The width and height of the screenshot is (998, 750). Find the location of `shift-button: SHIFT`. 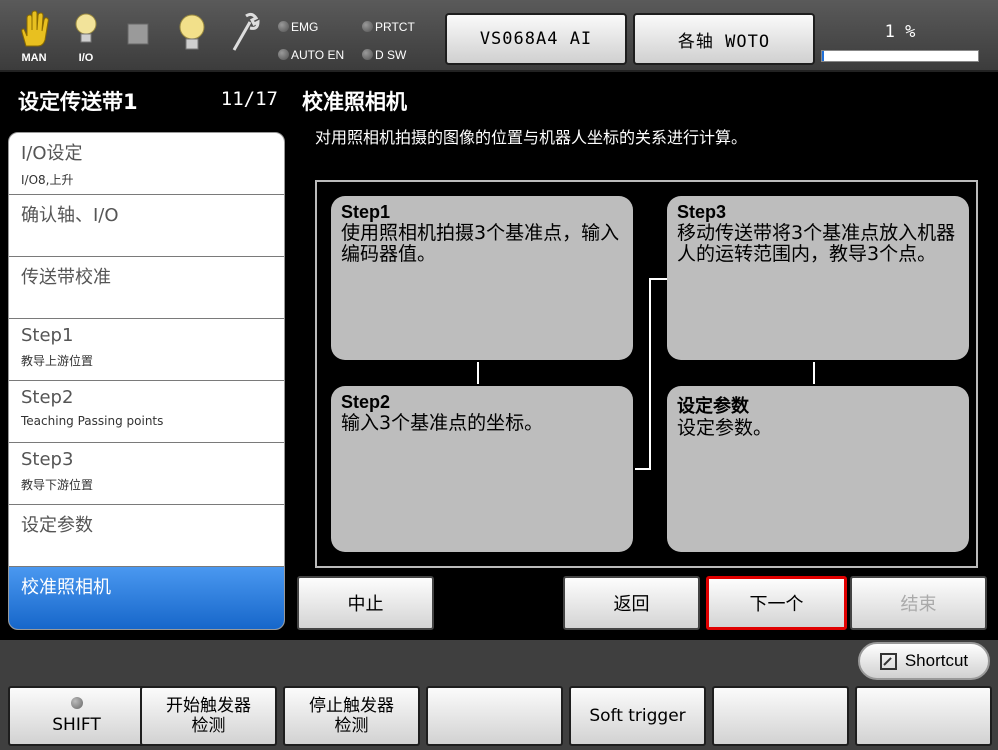

shift-button: SHIFT is located at coordinates (76, 716).